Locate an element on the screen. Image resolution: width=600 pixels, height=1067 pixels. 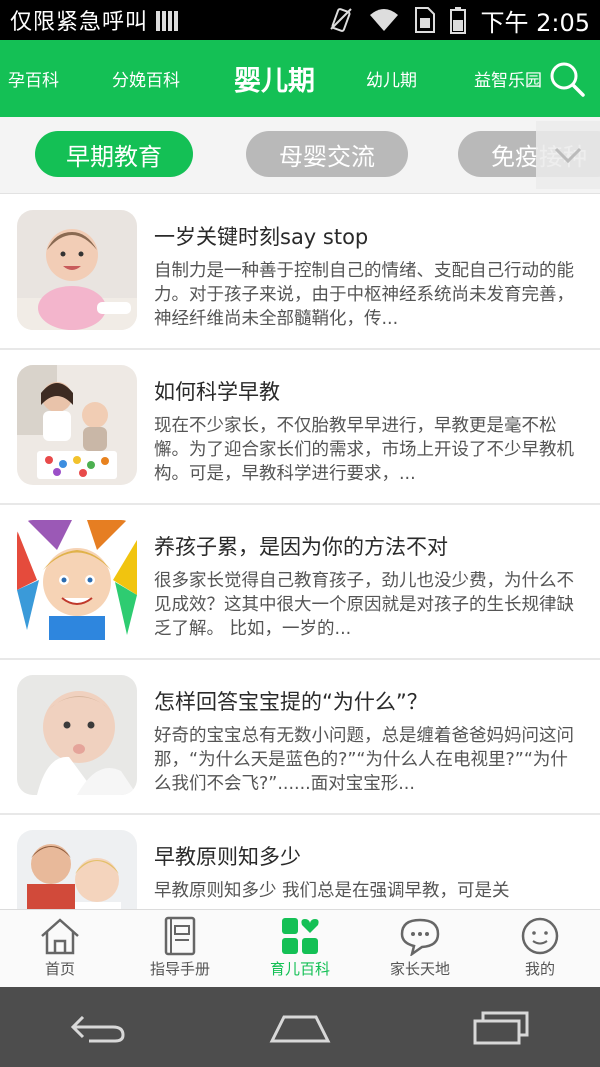
home-icon is located at coordinates (60, 936).